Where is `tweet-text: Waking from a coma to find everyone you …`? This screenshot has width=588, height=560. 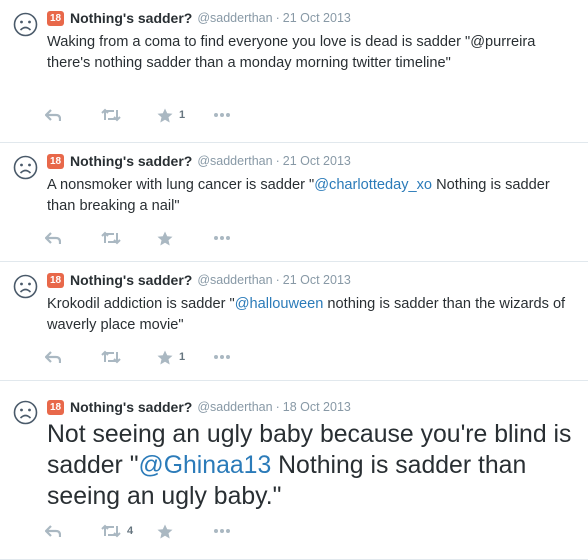 tweet-text: Waking from a coma to find everyone you … is located at coordinates (291, 52).